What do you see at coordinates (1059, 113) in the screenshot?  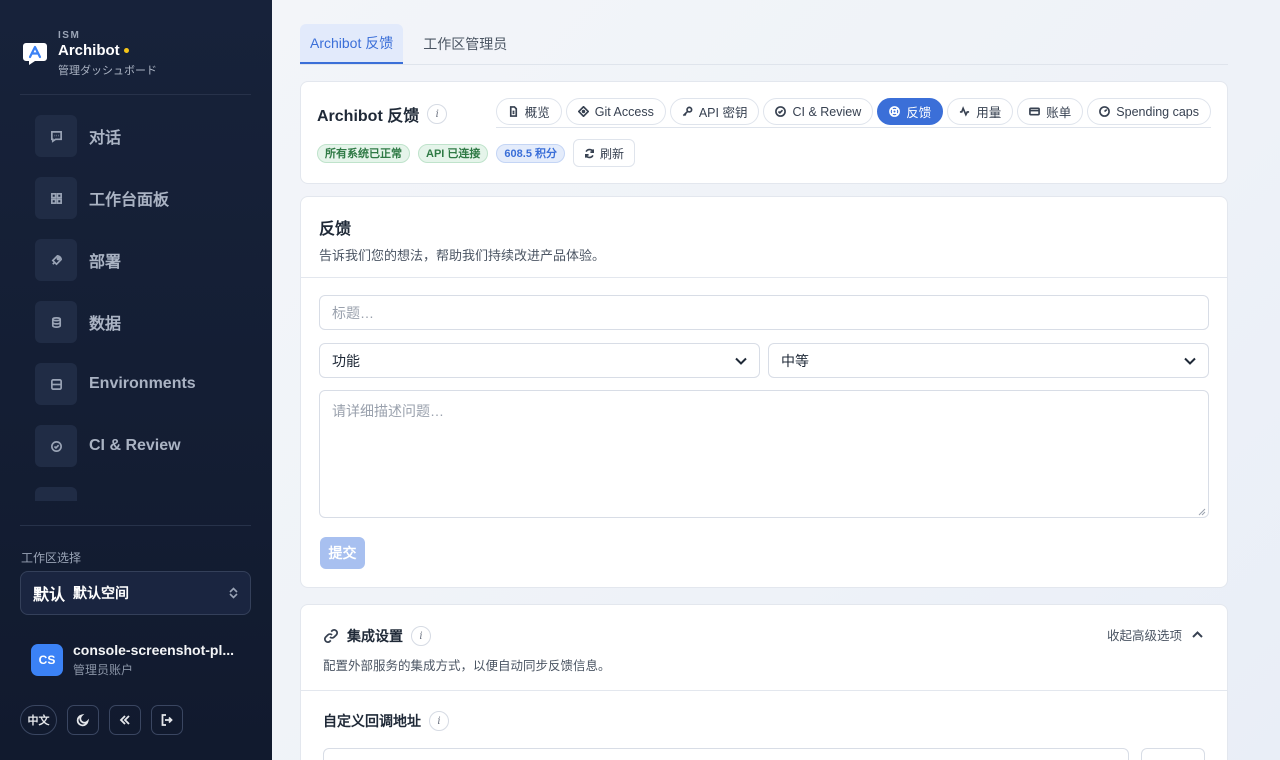 I see `console-tab-label: 账单` at bounding box center [1059, 113].